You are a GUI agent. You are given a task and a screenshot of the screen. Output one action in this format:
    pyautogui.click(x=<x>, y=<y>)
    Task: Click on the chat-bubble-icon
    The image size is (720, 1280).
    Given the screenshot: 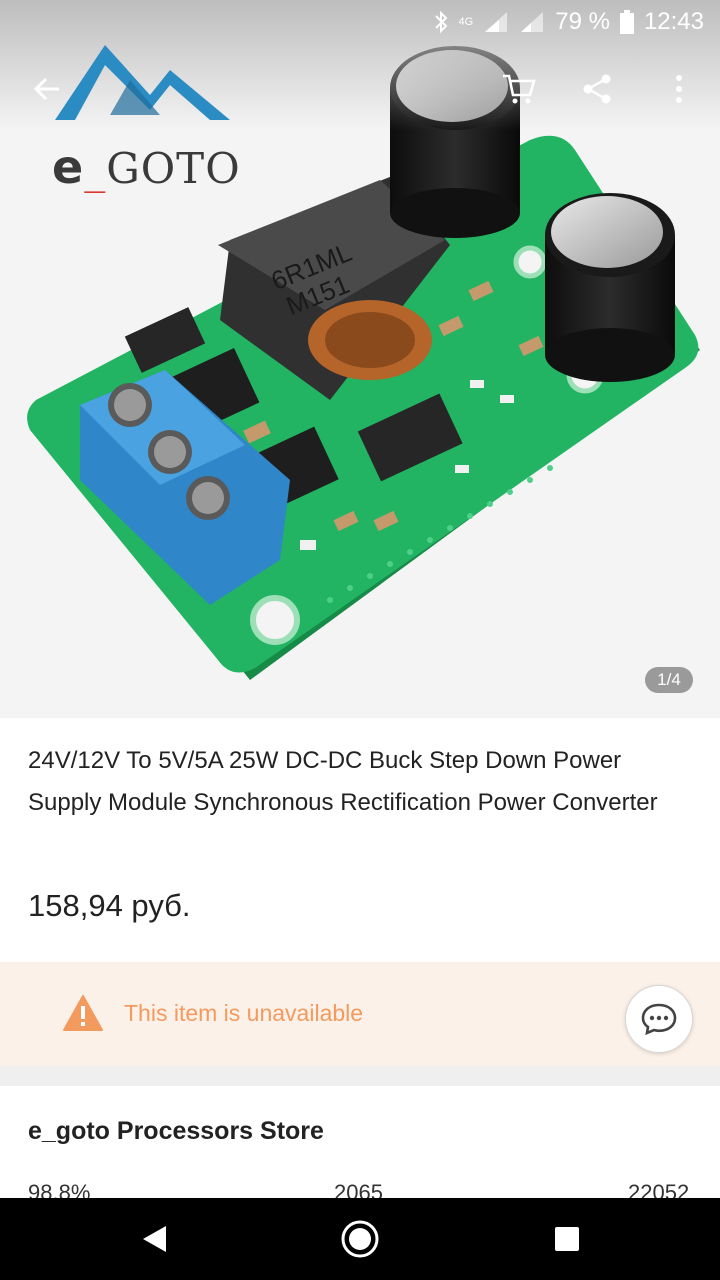 What is the action you would take?
    pyautogui.click(x=659, y=1019)
    